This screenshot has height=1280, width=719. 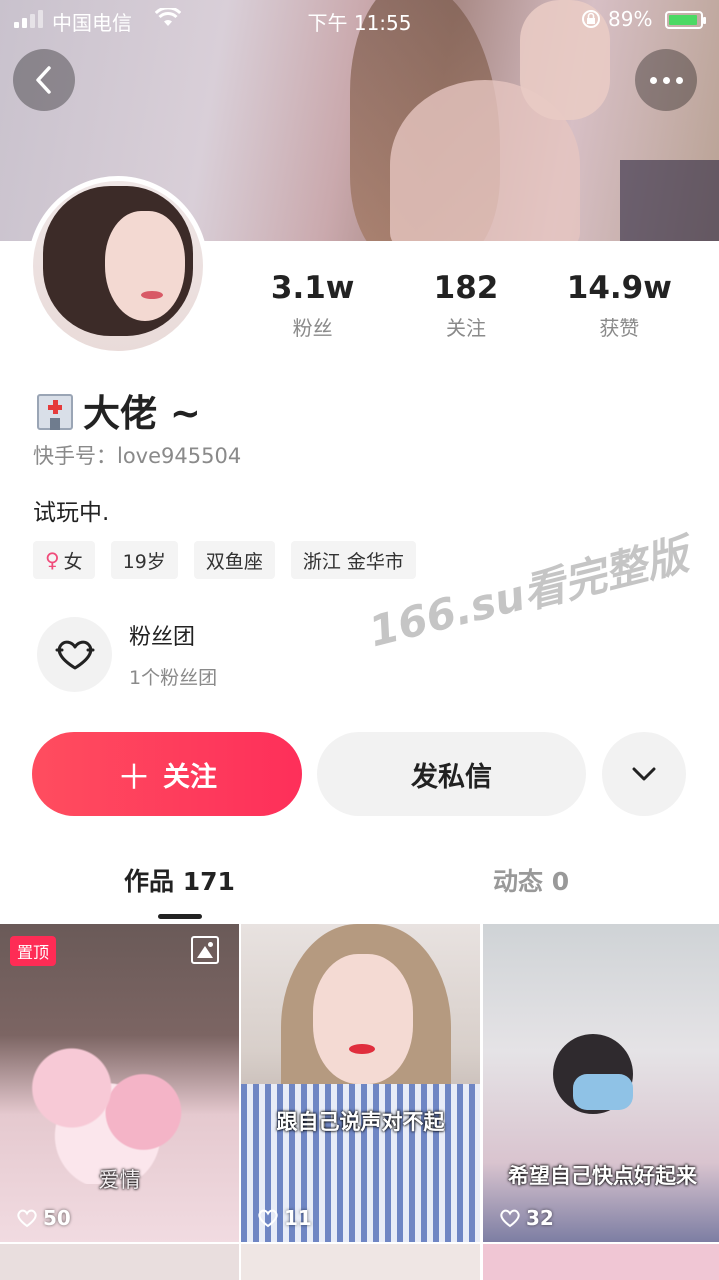 I want to click on likes-label: 获赞, so click(x=619, y=328).